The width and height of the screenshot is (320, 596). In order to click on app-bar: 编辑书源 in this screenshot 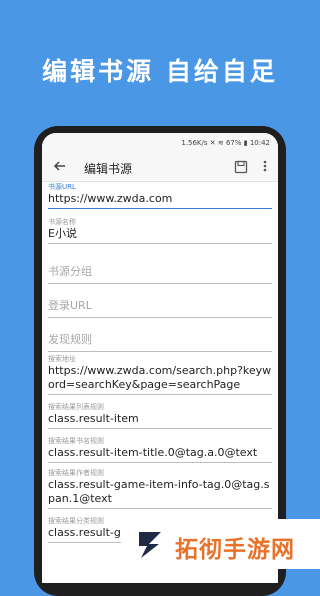, I will do `click(160, 167)`.